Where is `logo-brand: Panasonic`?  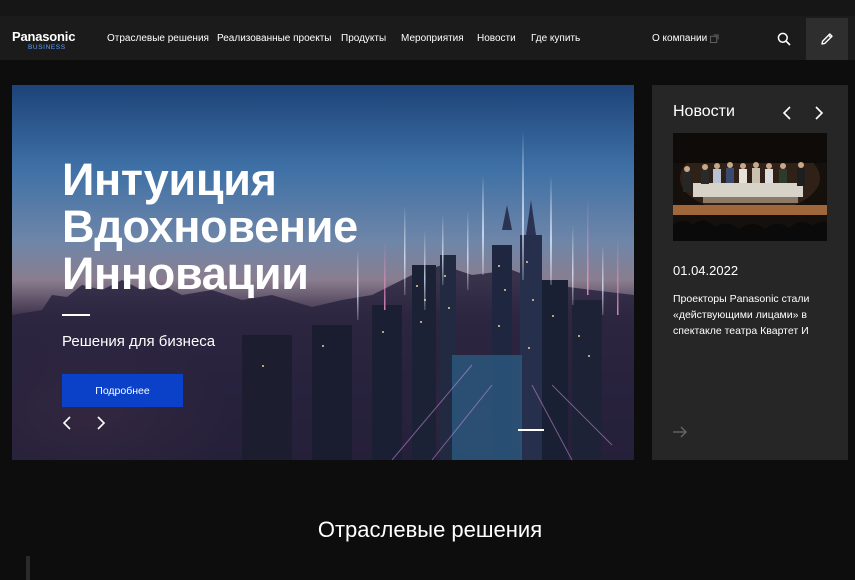
logo-brand: Panasonic is located at coordinates (44, 36).